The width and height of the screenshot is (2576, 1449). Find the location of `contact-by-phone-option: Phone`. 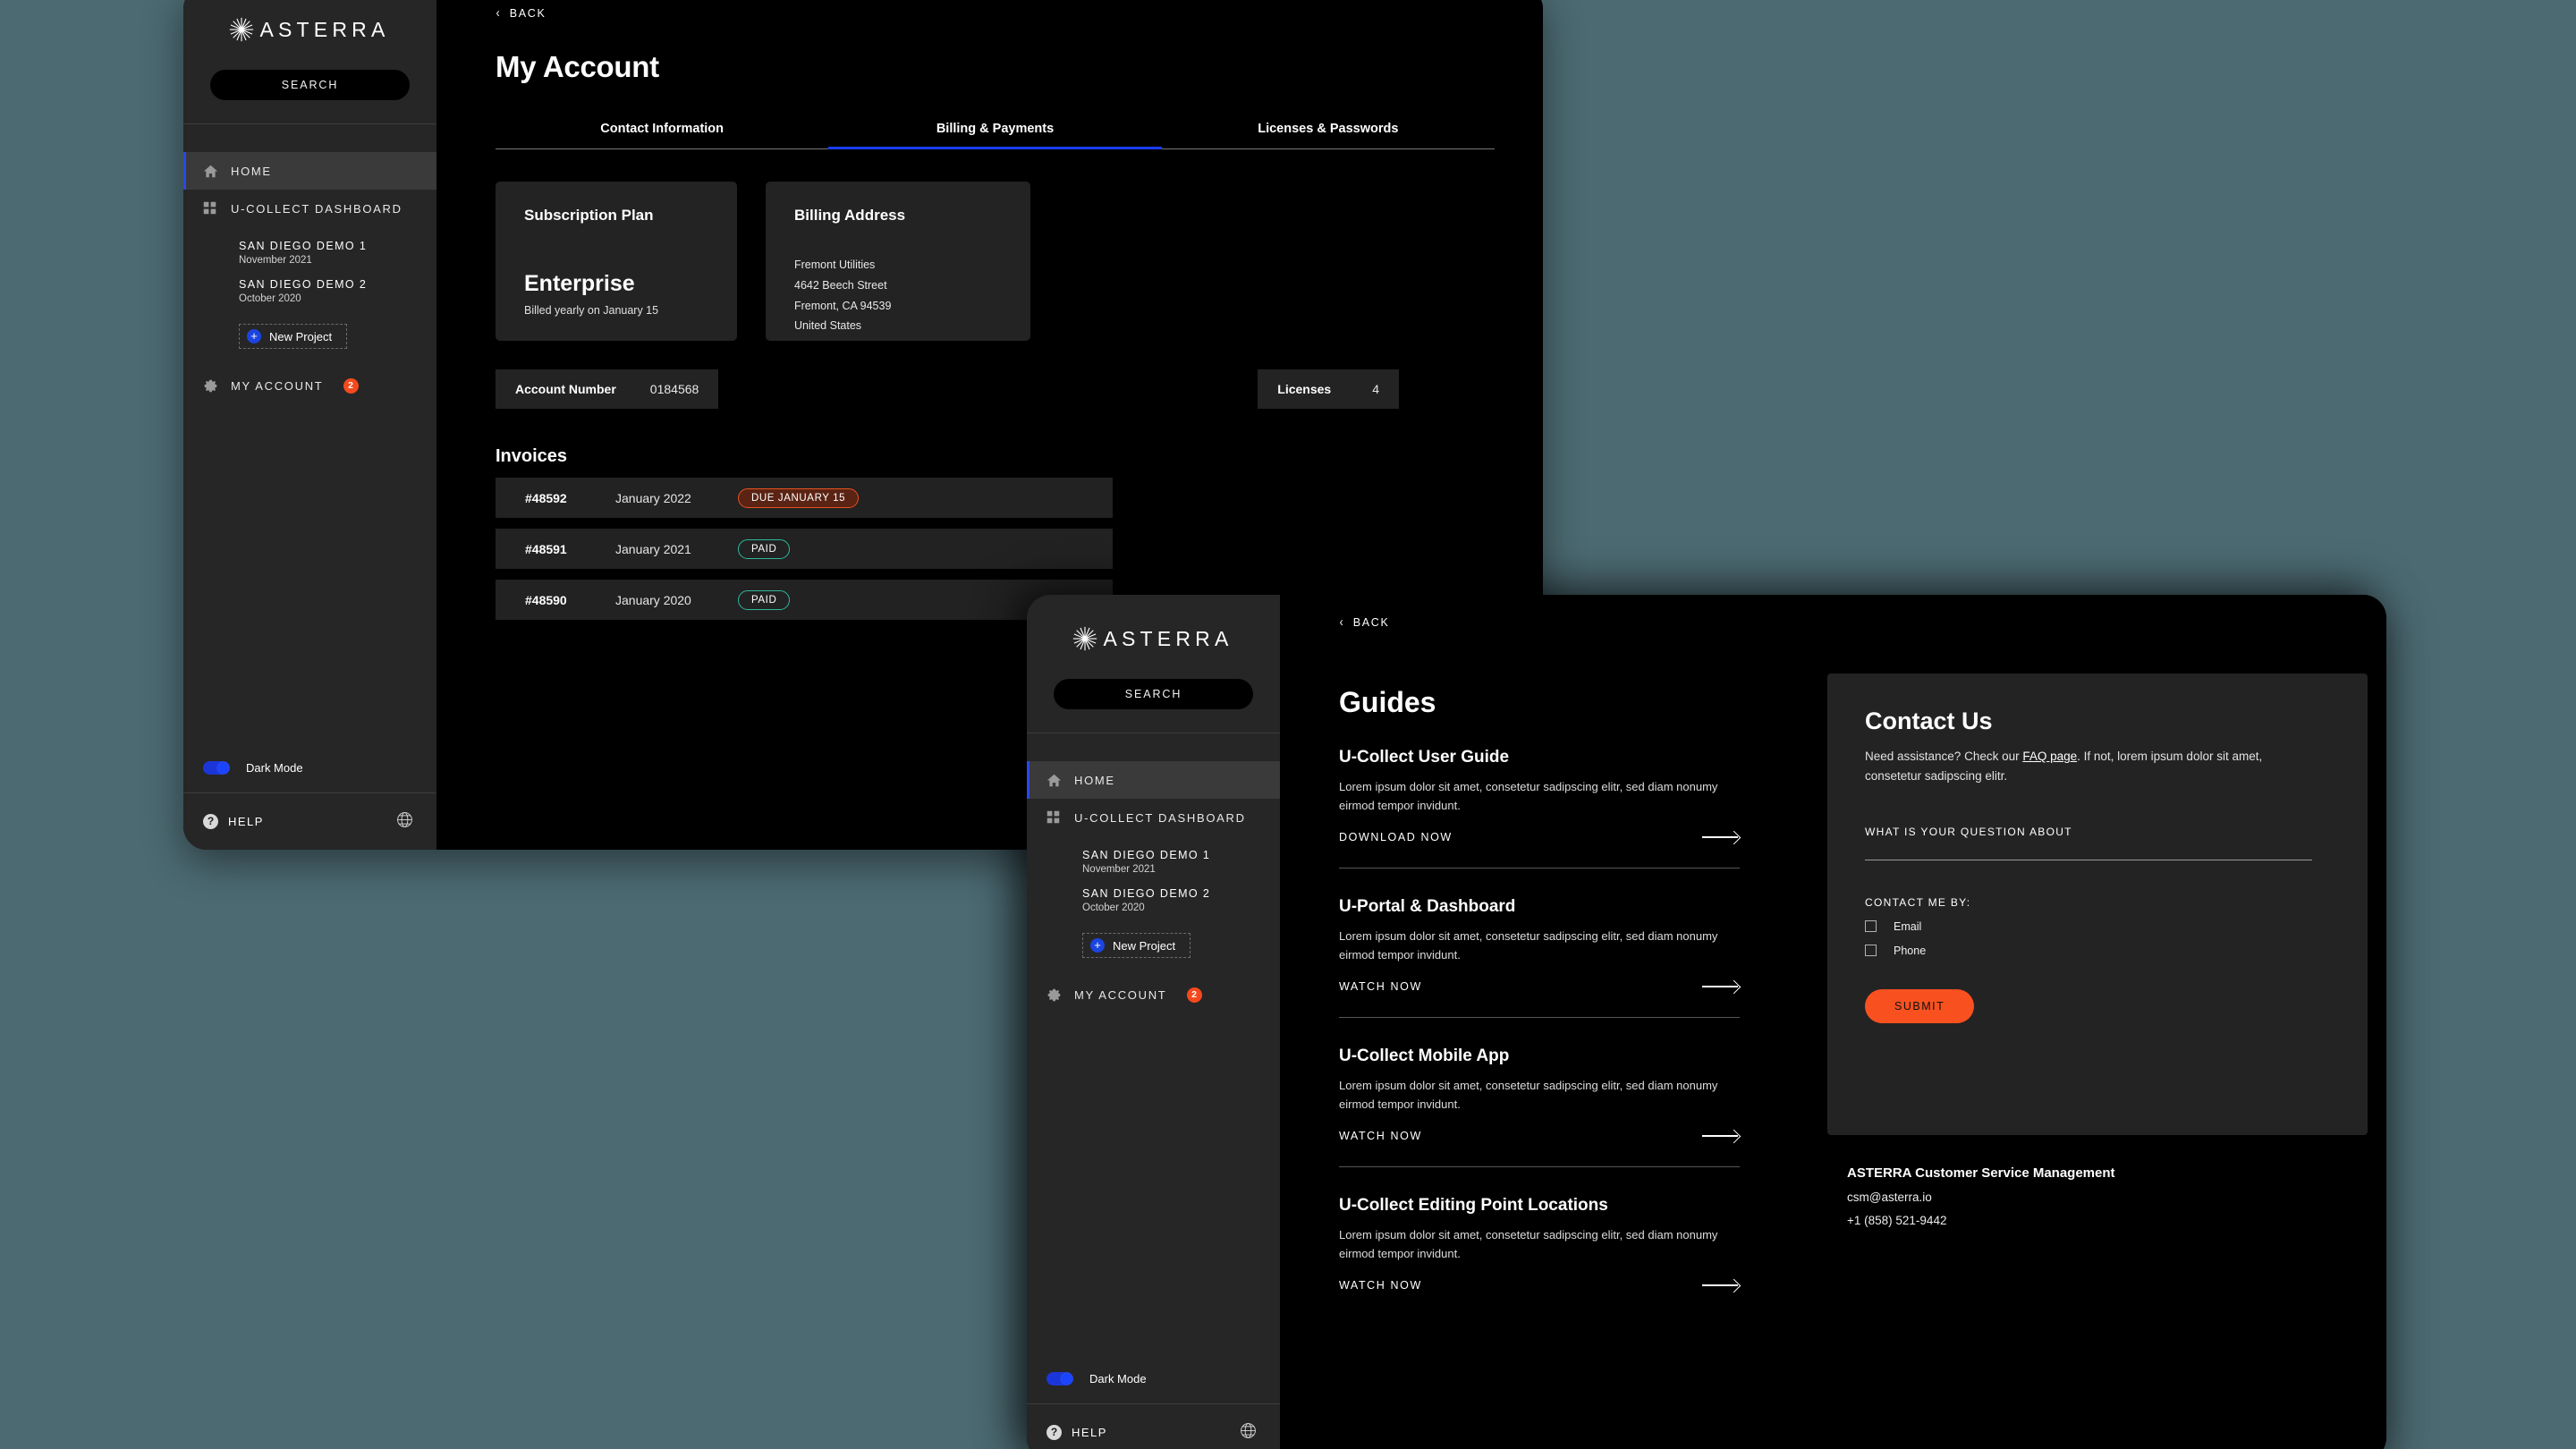

contact-by-phone-option: Phone is located at coordinates (2097, 951).